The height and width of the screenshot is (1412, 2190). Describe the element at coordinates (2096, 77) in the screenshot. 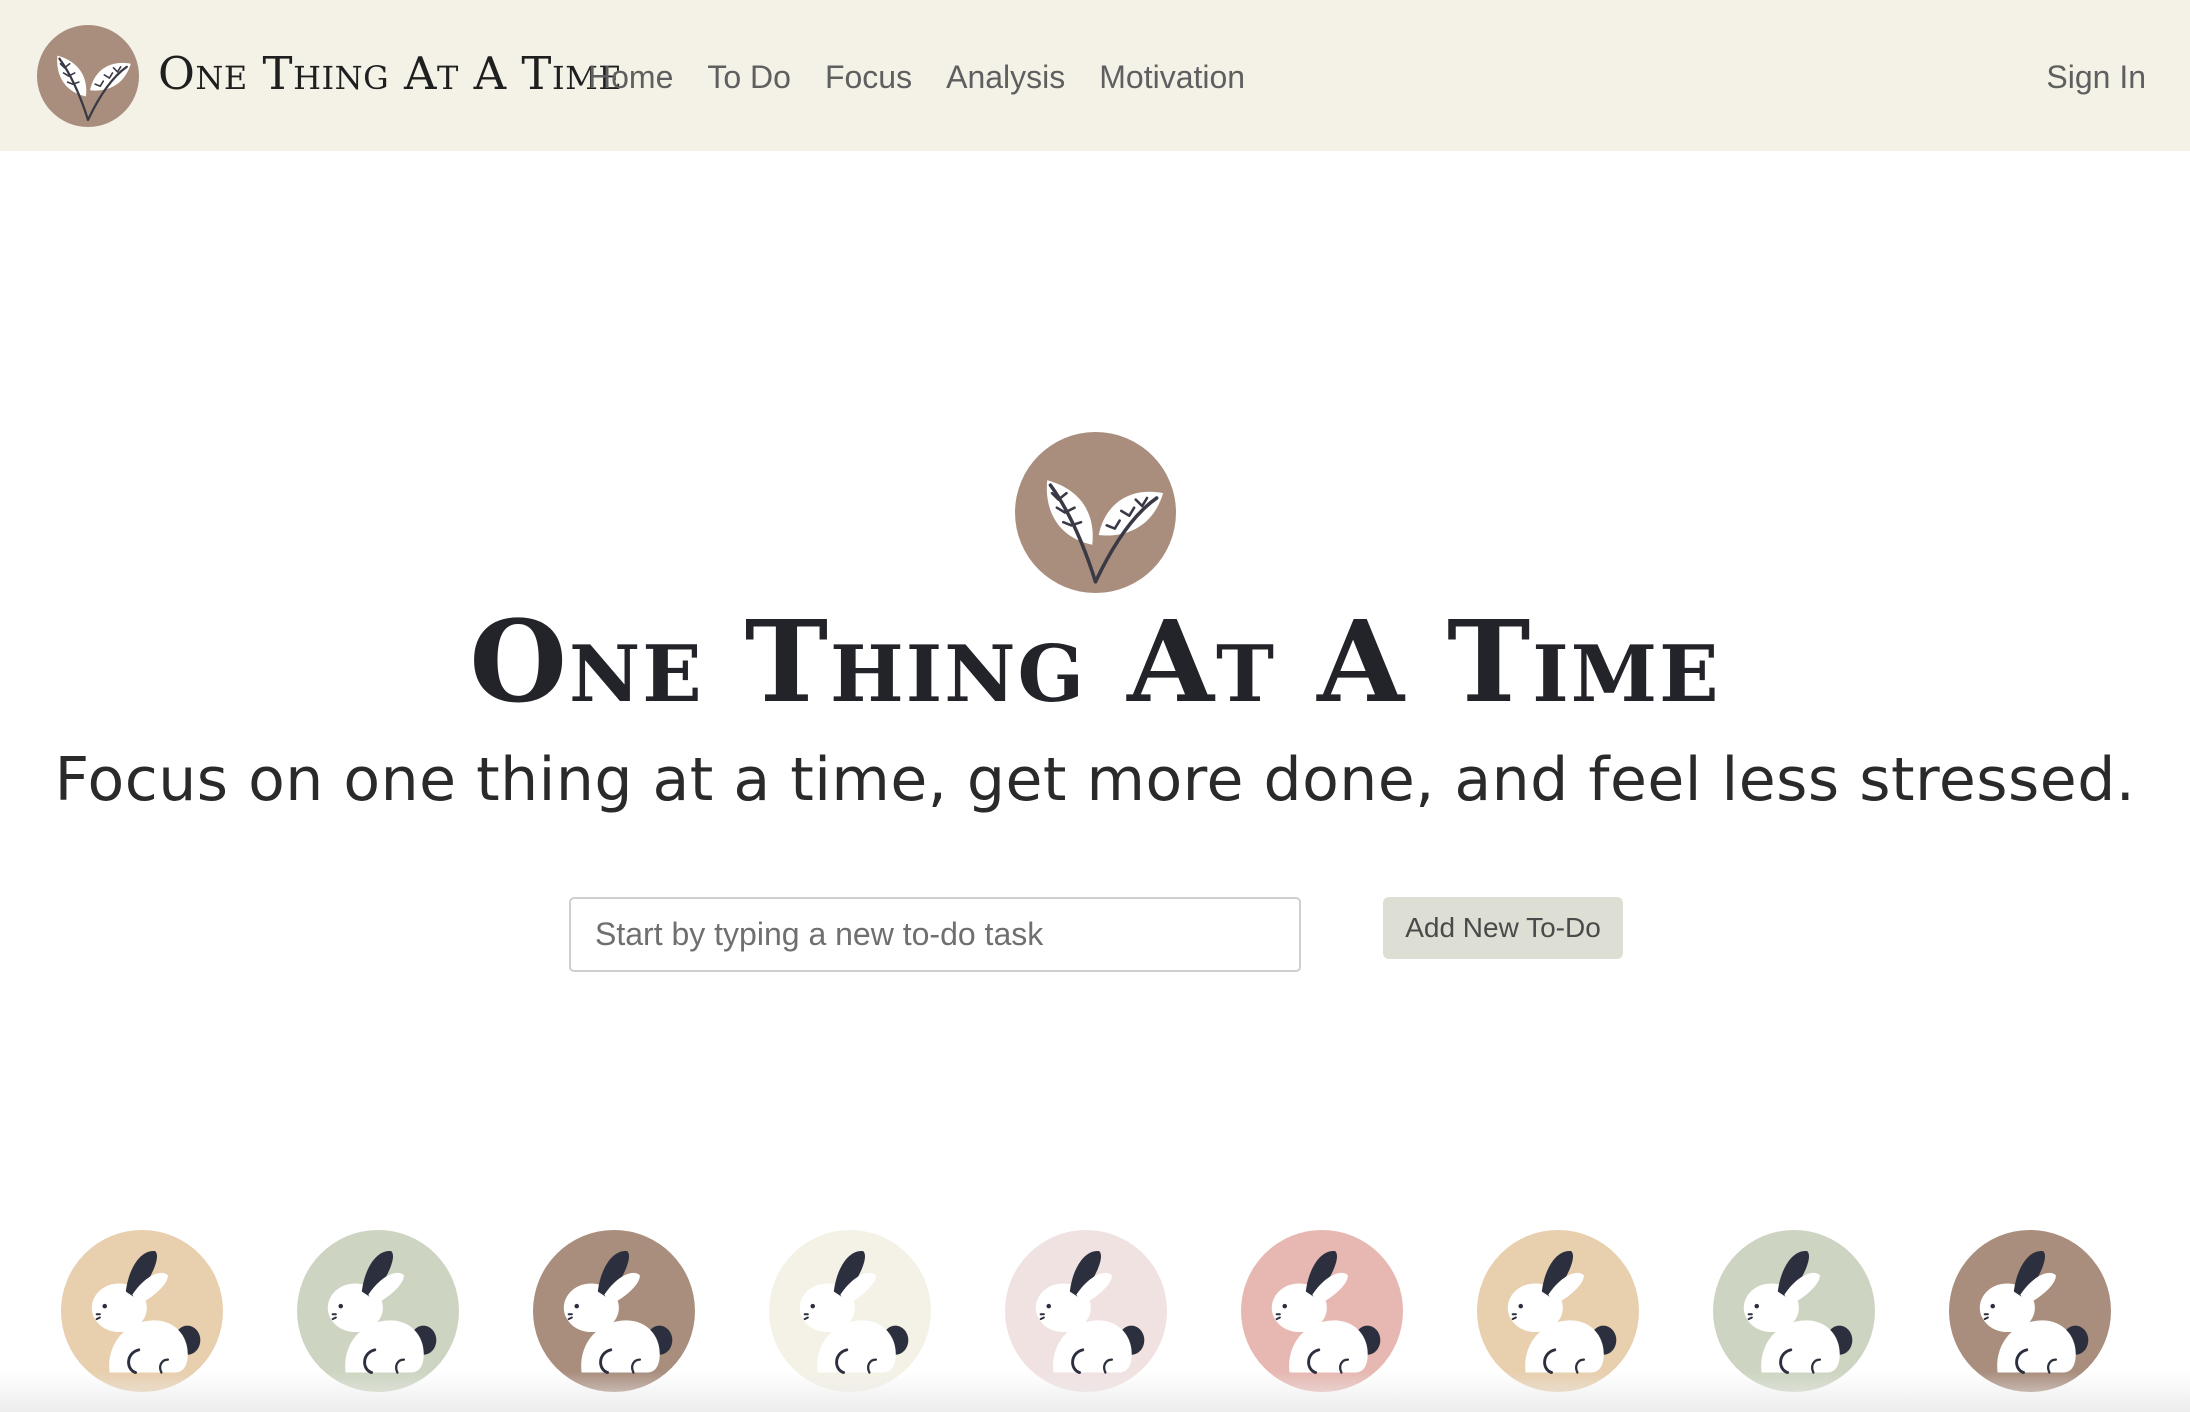

I see `sign-in-link: Sign In` at that location.